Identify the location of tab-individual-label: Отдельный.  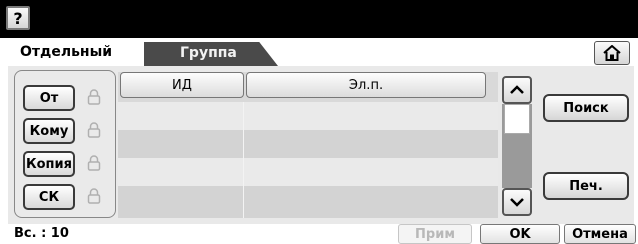
(66, 52).